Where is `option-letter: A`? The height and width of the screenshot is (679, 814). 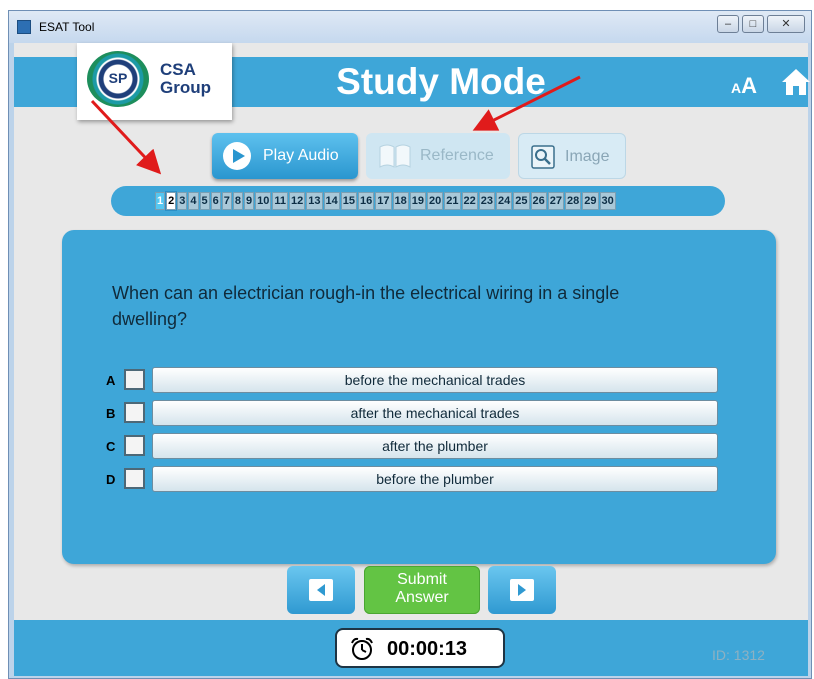
option-letter: A is located at coordinates (111, 380).